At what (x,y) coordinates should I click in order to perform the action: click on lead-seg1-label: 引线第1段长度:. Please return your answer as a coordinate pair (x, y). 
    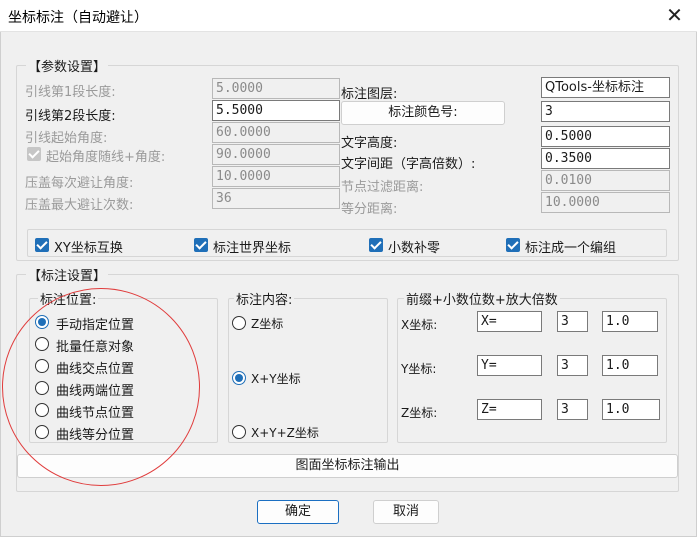
    Looking at the image, I should click on (70, 92).